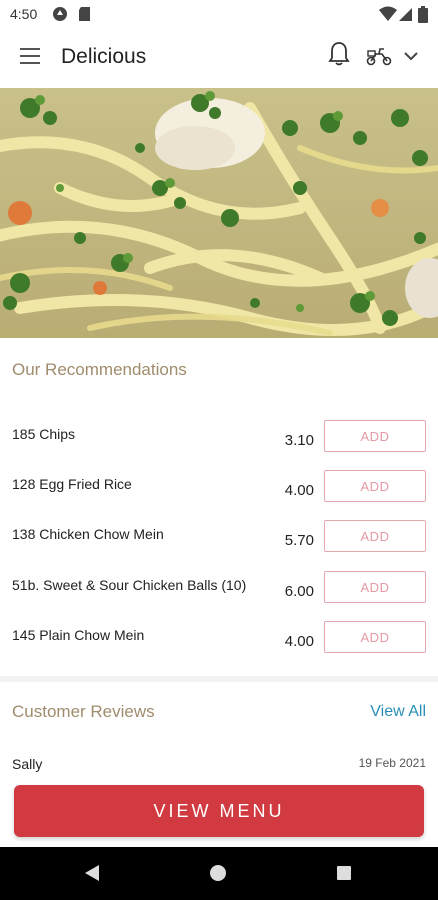  I want to click on bell-icon, so click(339, 54).